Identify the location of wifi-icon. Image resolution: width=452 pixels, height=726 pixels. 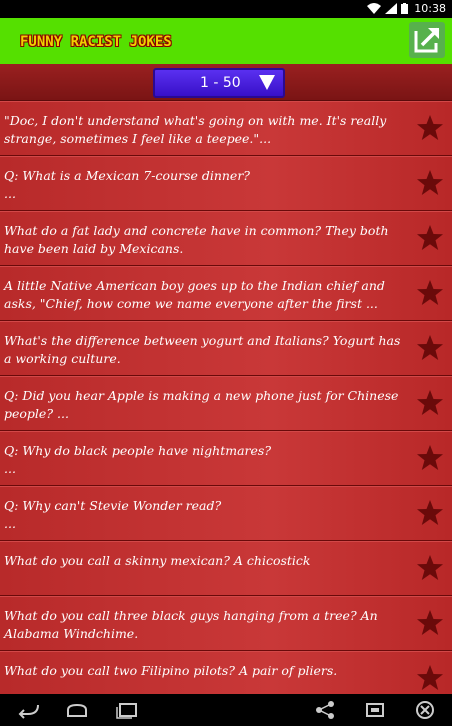
(374, 8).